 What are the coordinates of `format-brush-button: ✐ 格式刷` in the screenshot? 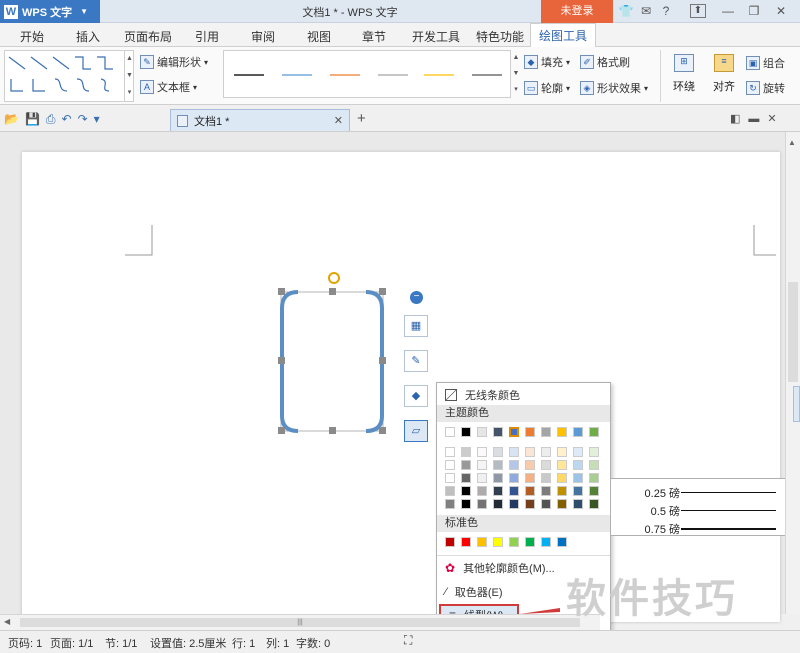 It's located at (605, 62).